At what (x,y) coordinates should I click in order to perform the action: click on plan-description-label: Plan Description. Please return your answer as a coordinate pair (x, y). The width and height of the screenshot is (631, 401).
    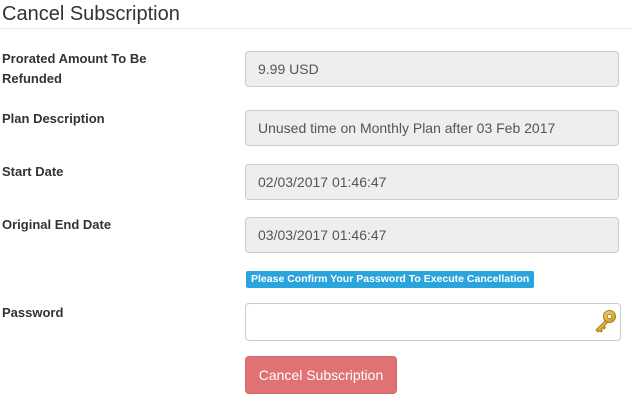
    Looking at the image, I should click on (53, 118).